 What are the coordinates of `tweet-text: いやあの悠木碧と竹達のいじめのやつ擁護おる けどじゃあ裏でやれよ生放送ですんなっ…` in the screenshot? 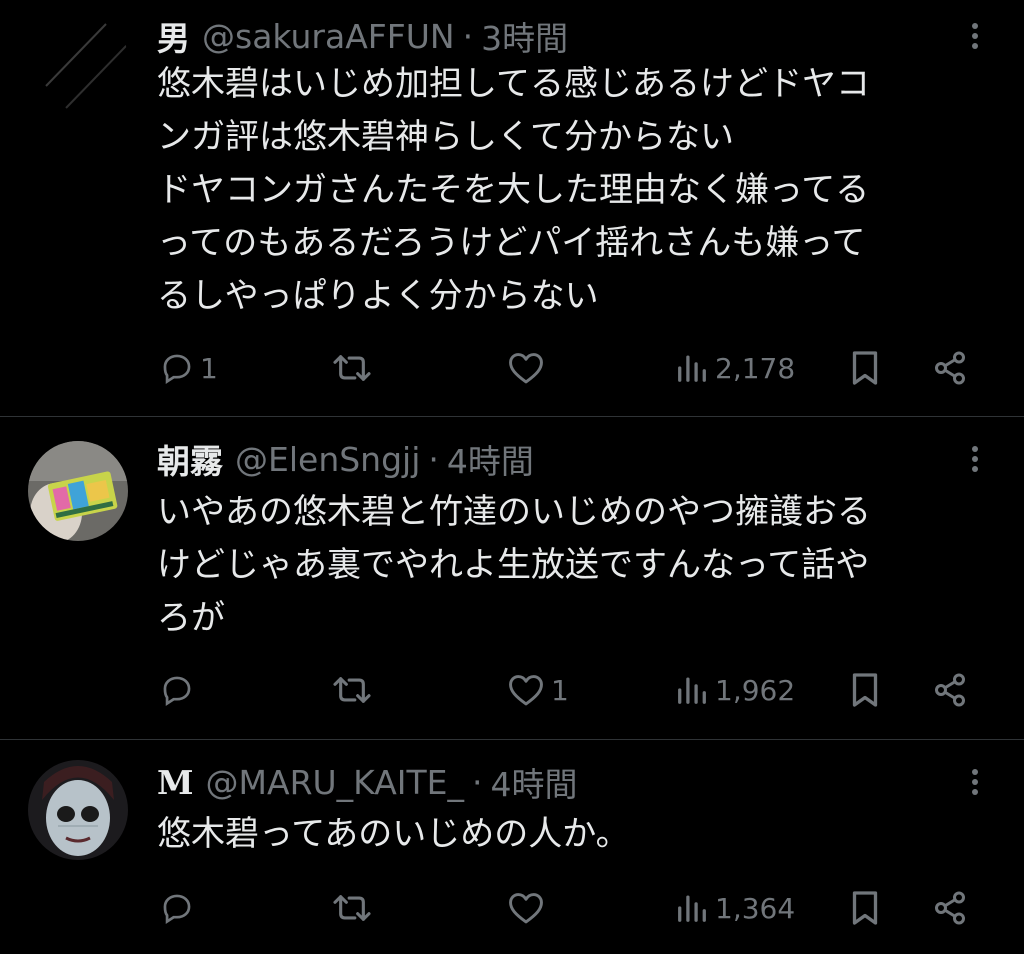 It's located at (514, 565).